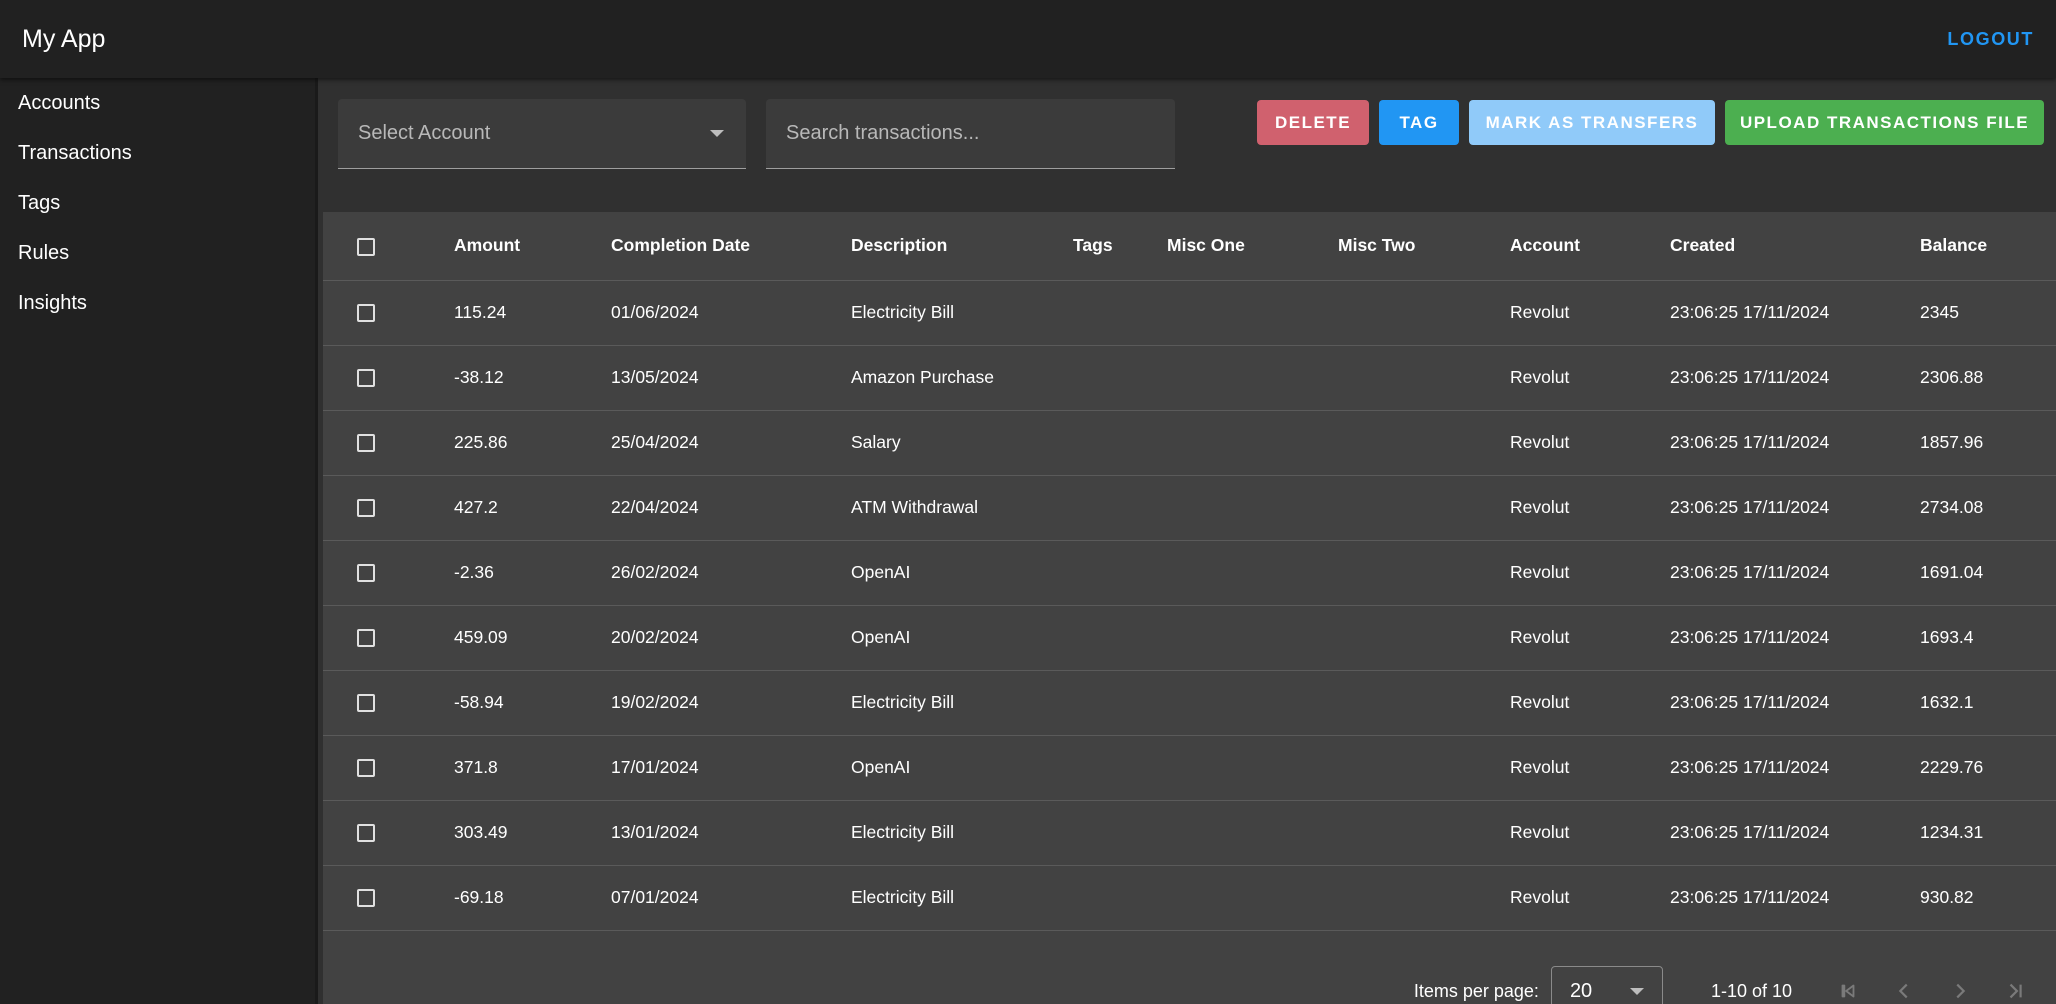 This screenshot has height=1004, width=2056. What do you see at coordinates (1848, 991) in the screenshot?
I see `first-page-icon` at bounding box center [1848, 991].